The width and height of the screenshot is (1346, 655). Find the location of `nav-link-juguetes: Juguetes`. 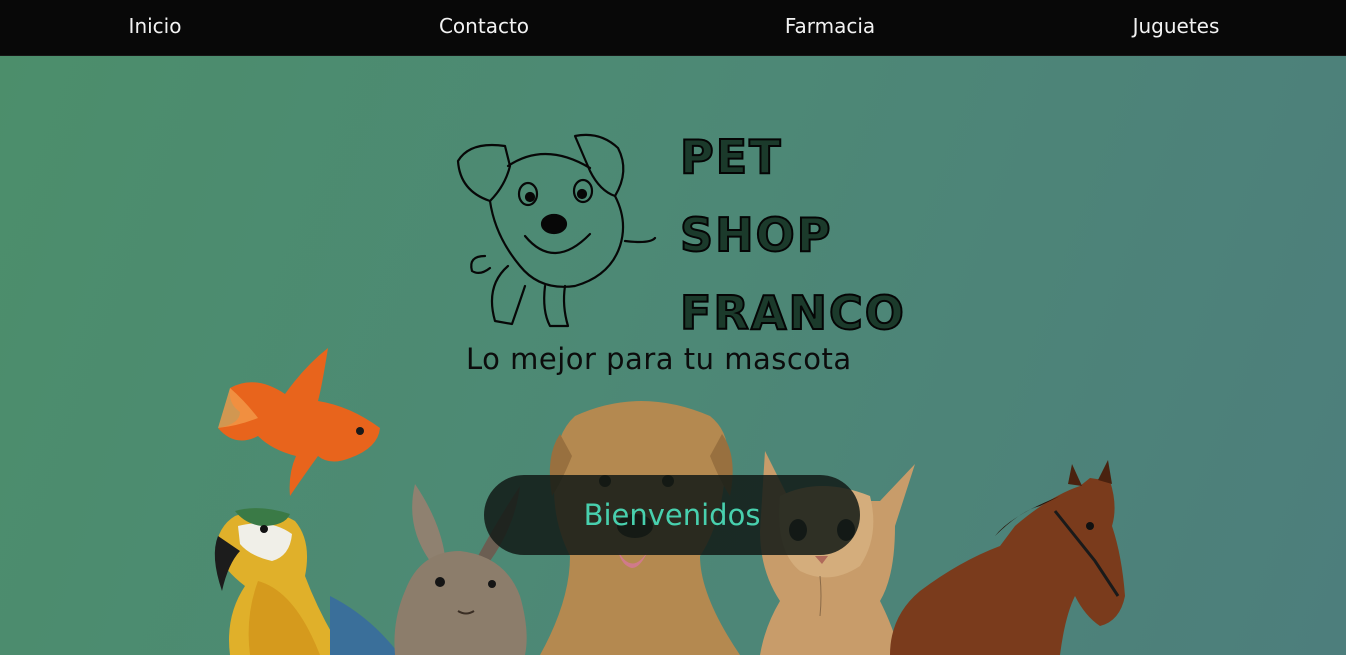

nav-link-juguetes: Juguetes is located at coordinates (1176, 26).